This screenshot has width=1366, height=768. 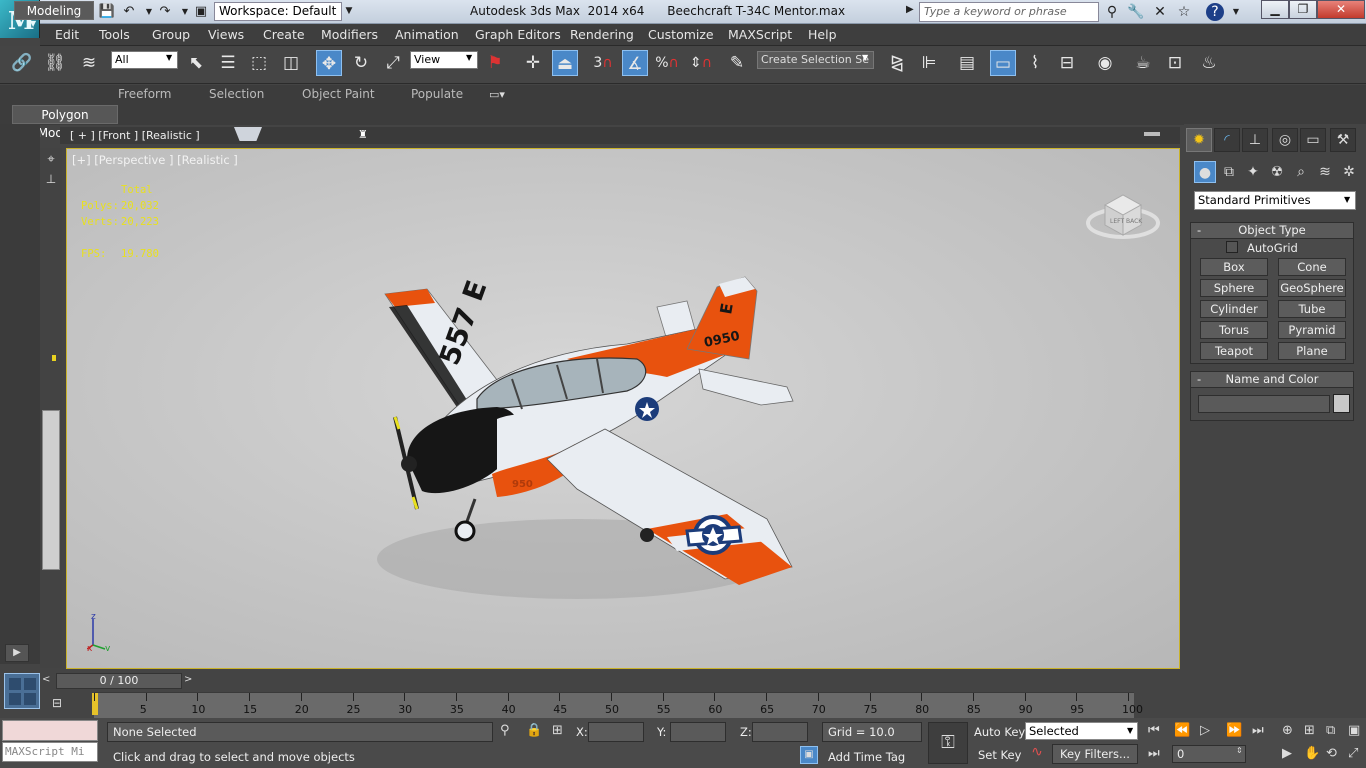 I want to click on unlink-selection-icon: ⛓, so click(x=55, y=63).